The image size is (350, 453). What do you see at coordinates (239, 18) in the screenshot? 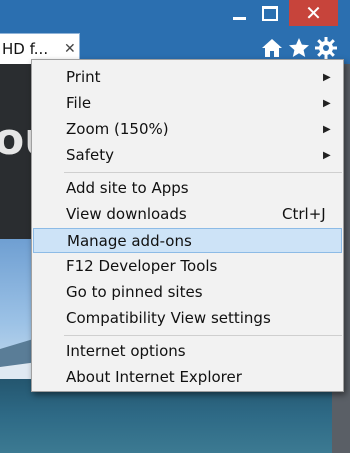
I see `minimize-icon` at bounding box center [239, 18].